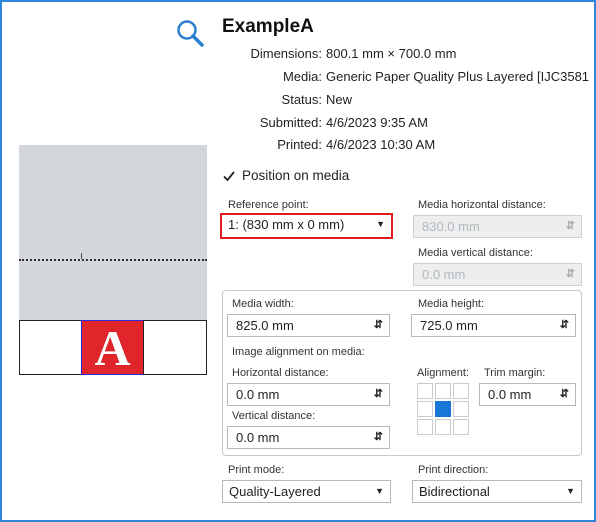  I want to click on media-width-value: 825.0 mm, so click(265, 325).